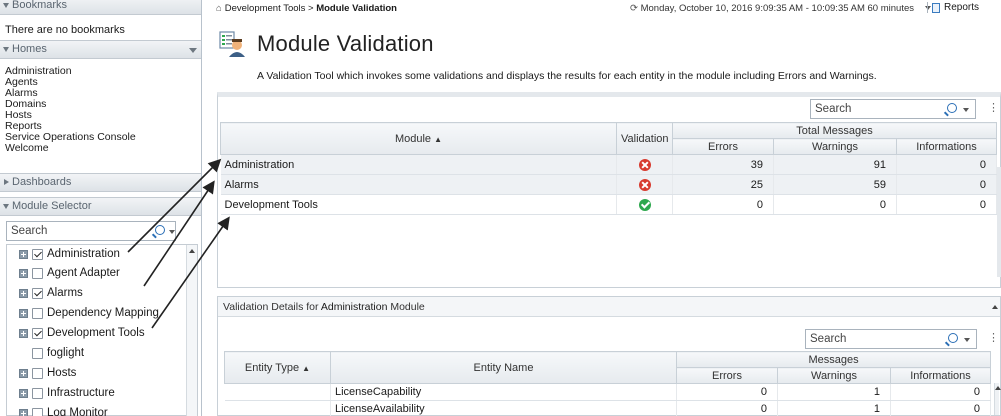 The image size is (1001, 416). Describe the element at coordinates (97, 255) in the screenshot. I see `tree-item: Administration` at that location.